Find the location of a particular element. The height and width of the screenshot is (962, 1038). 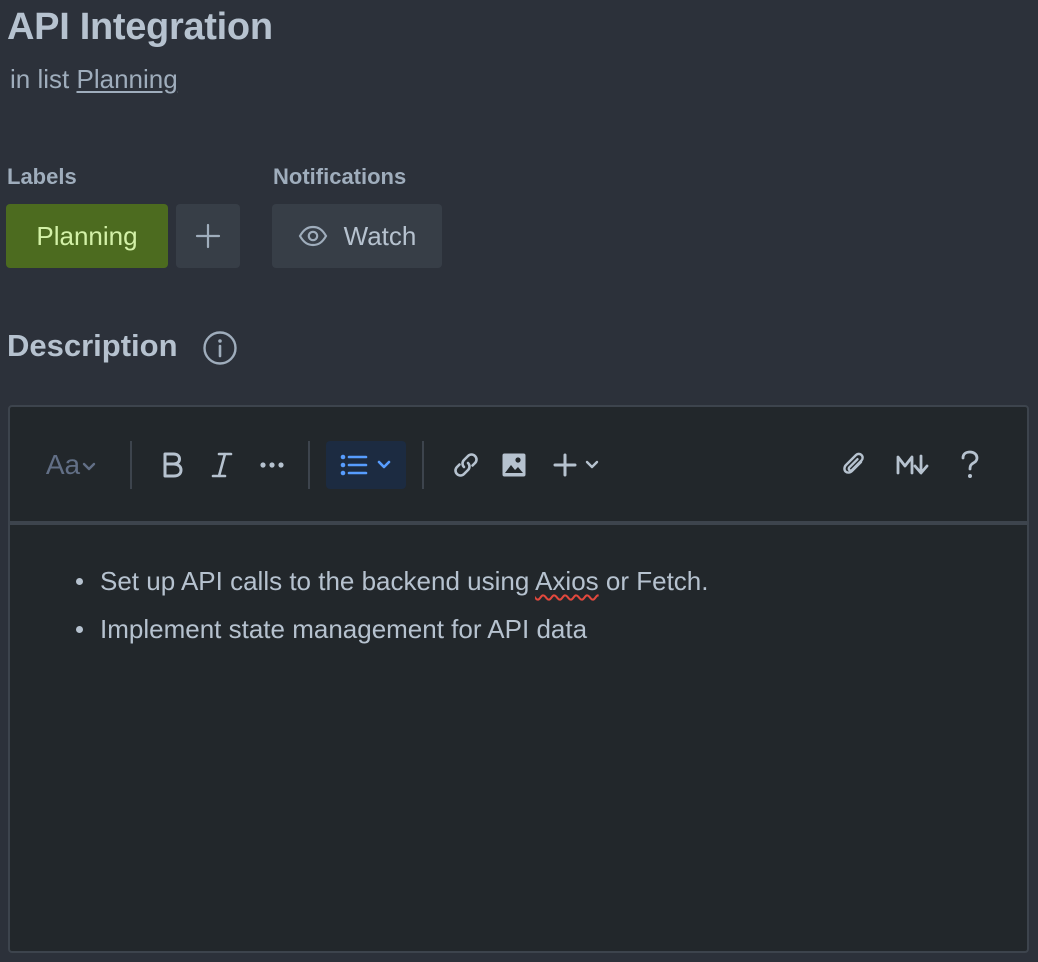

list-item-text: Implement state management for API data is located at coordinates (344, 629).